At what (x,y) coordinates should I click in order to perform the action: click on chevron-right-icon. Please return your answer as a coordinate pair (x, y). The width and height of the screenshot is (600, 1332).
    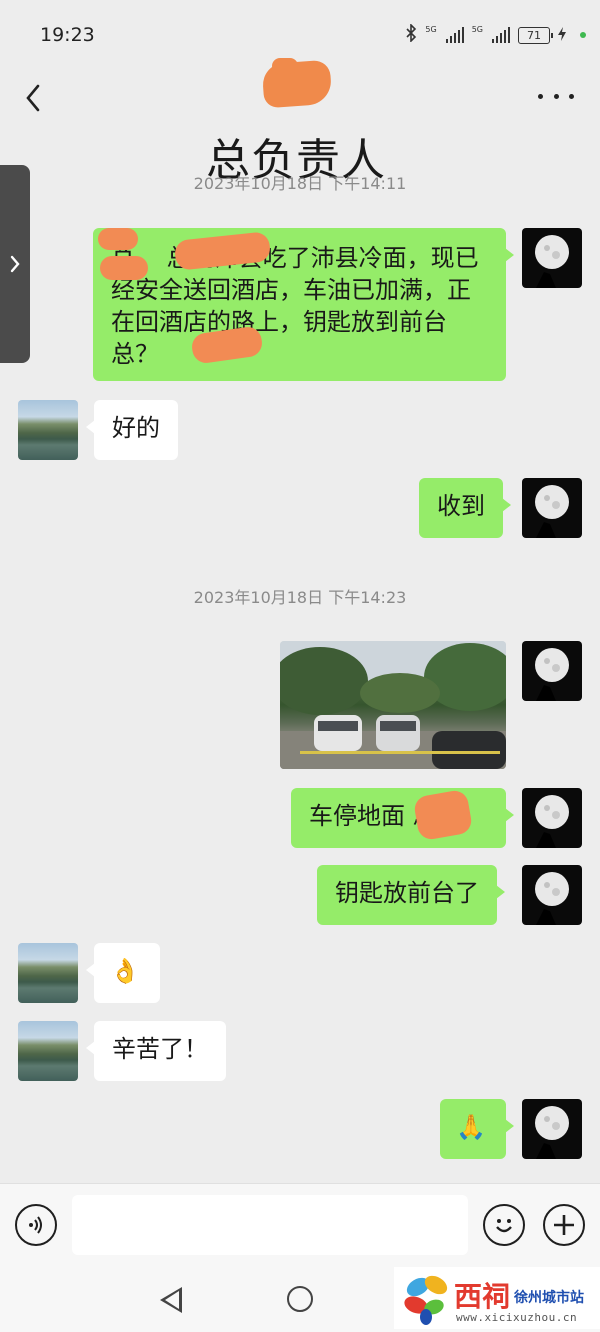
    Looking at the image, I should click on (15, 264).